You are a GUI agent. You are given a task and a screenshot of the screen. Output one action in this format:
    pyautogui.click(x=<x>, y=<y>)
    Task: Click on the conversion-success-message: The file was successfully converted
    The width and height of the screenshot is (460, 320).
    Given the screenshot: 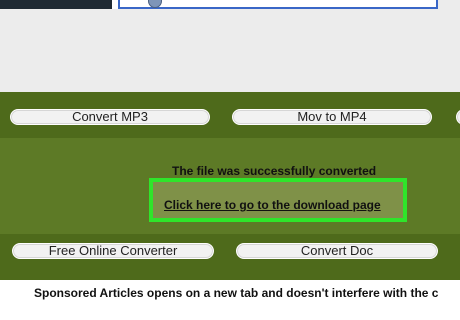 What is the action you would take?
    pyautogui.click(x=274, y=171)
    